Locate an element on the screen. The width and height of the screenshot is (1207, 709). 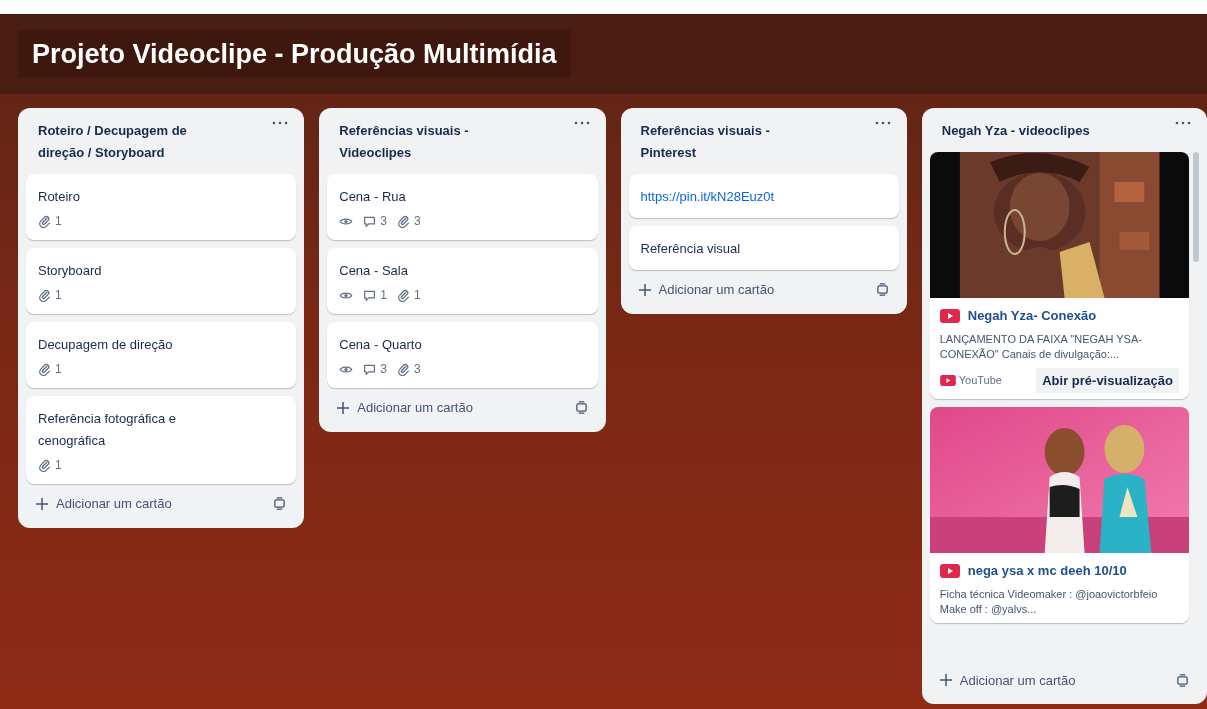
list-title: Roteiro / Decupagem de direção / Storyboard is located at coordinates (113, 142).